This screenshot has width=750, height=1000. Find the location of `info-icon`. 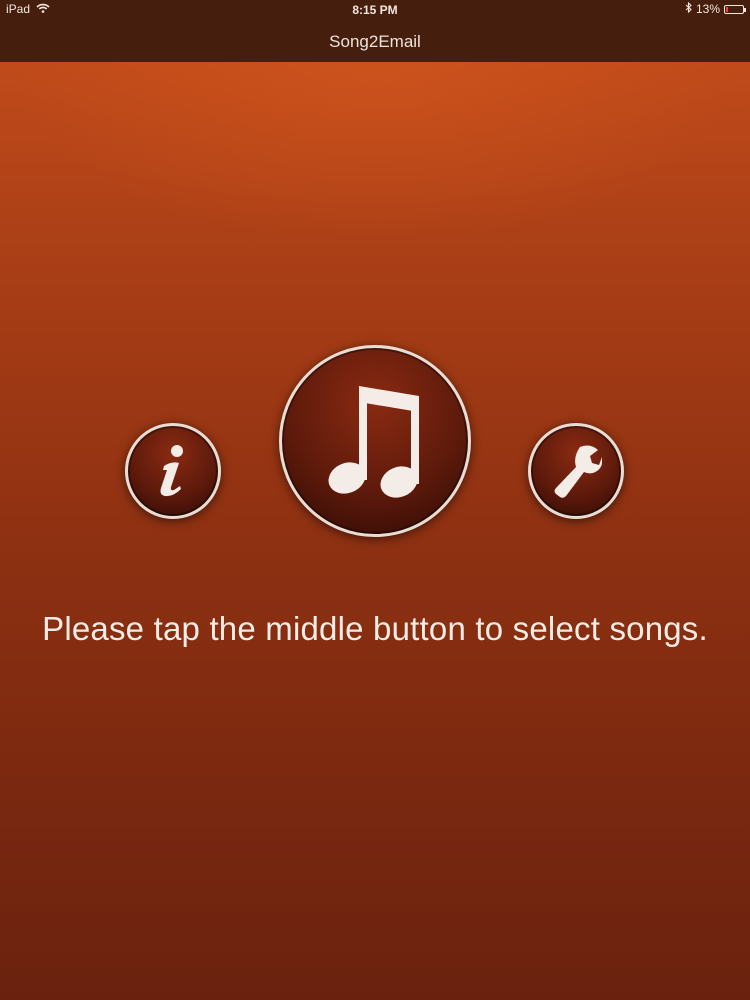

info-icon is located at coordinates (173, 471).